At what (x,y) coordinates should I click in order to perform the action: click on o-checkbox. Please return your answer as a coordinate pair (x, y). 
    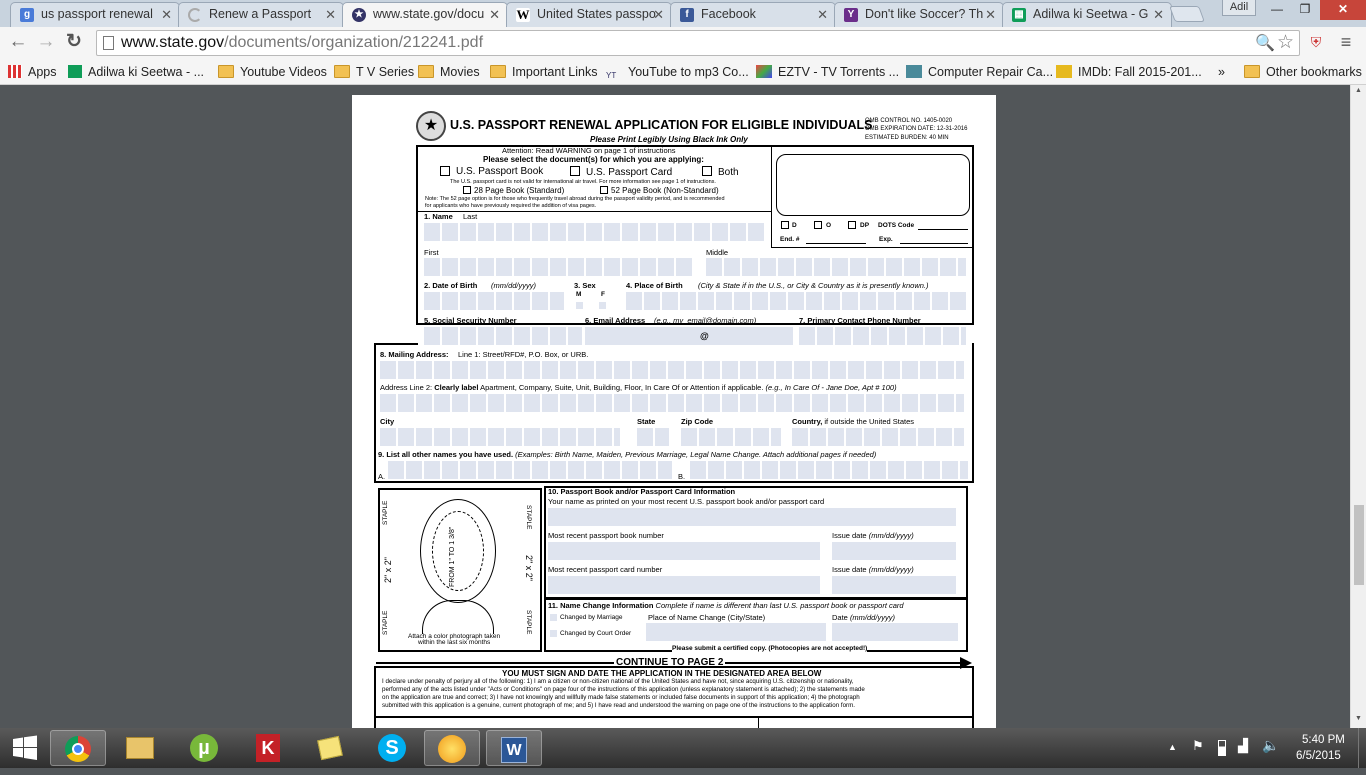
    Looking at the image, I should click on (818, 225).